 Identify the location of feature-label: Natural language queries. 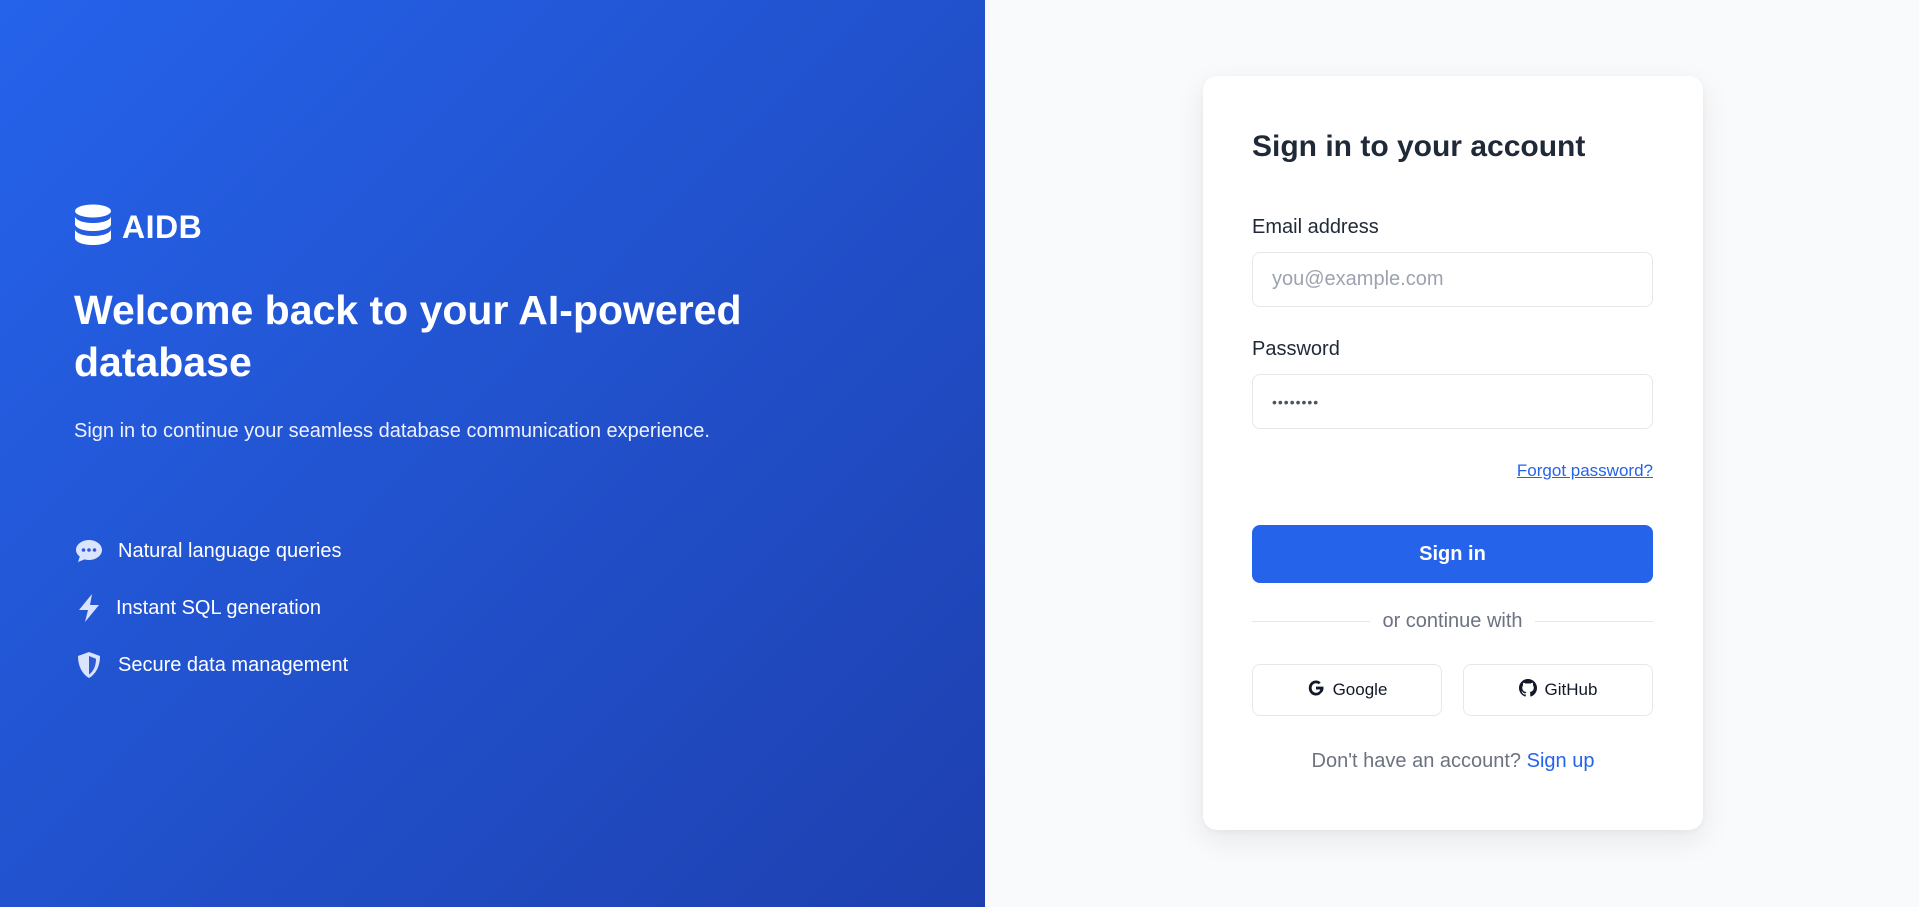
(230, 550).